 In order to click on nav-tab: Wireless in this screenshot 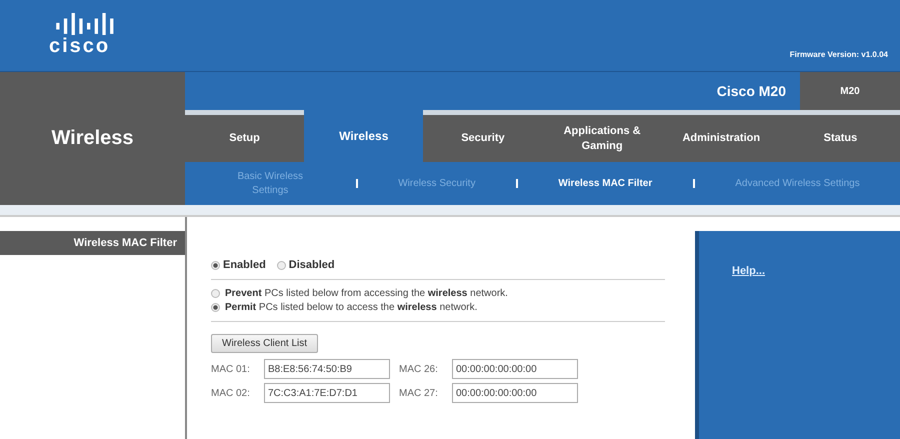, I will do `click(364, 136)`.